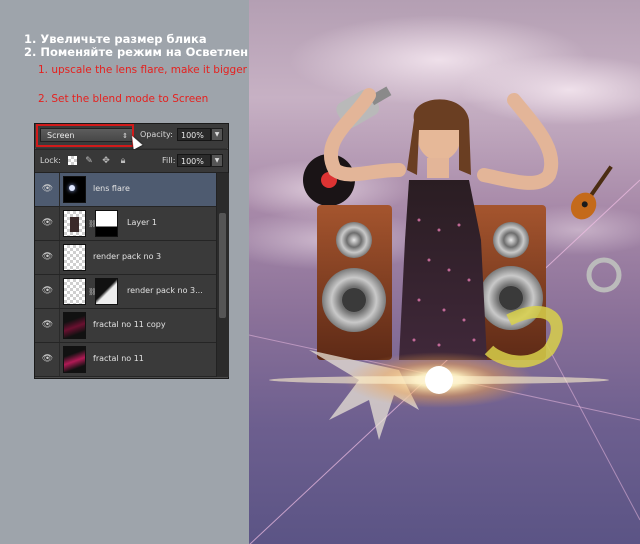 This screenshot has height=544, width=640. Describe the element at coordinates (131, 161) in the screenshot. I see `lock-bar: Lock: ✎ ✥ 🔒︎ Fill: 100% ▼` at that location.